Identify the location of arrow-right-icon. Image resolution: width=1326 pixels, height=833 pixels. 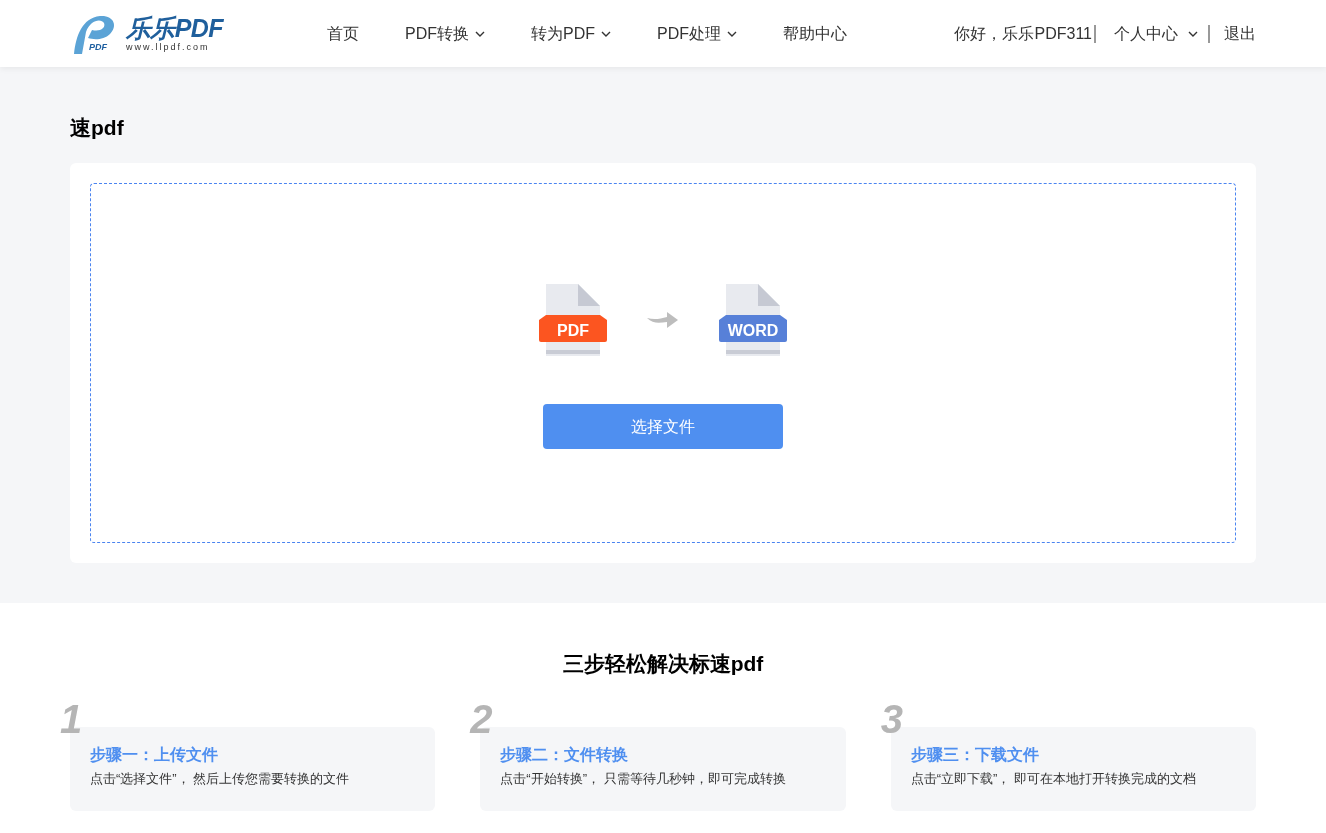
(663, 320).